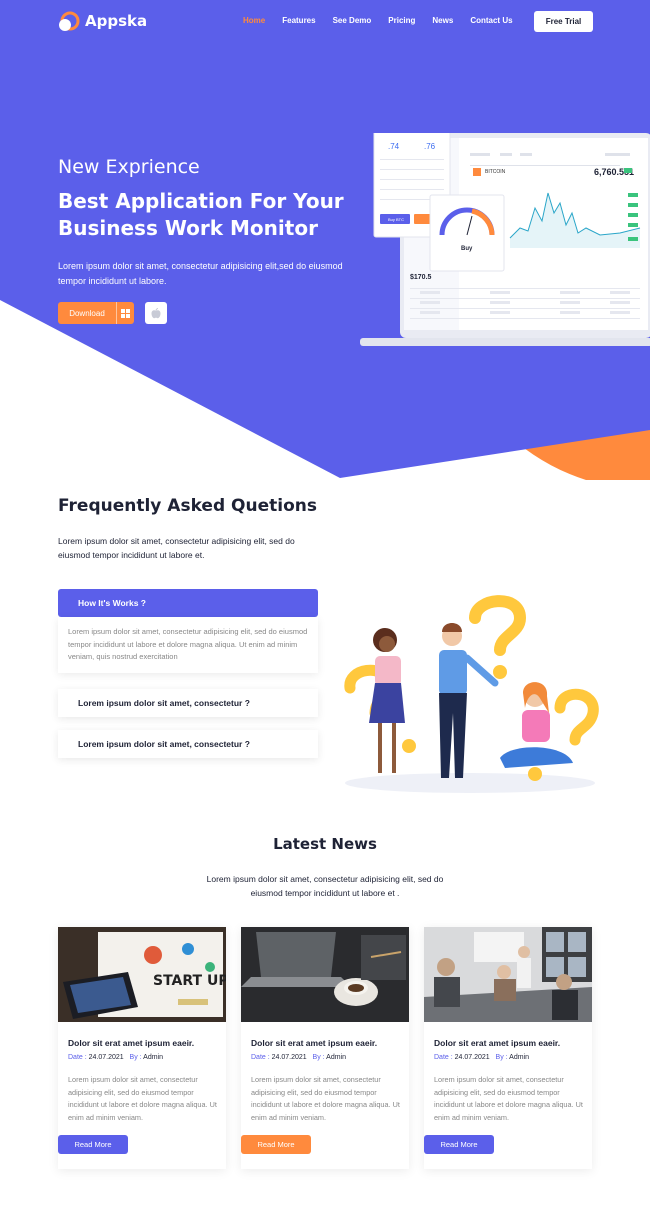 Image resolution: width=650 pixels, height=1223 pixels. Describe the element at coordinates (563, 21) in the screenshot. I see `free-trial-button: Free Trial` at that location.